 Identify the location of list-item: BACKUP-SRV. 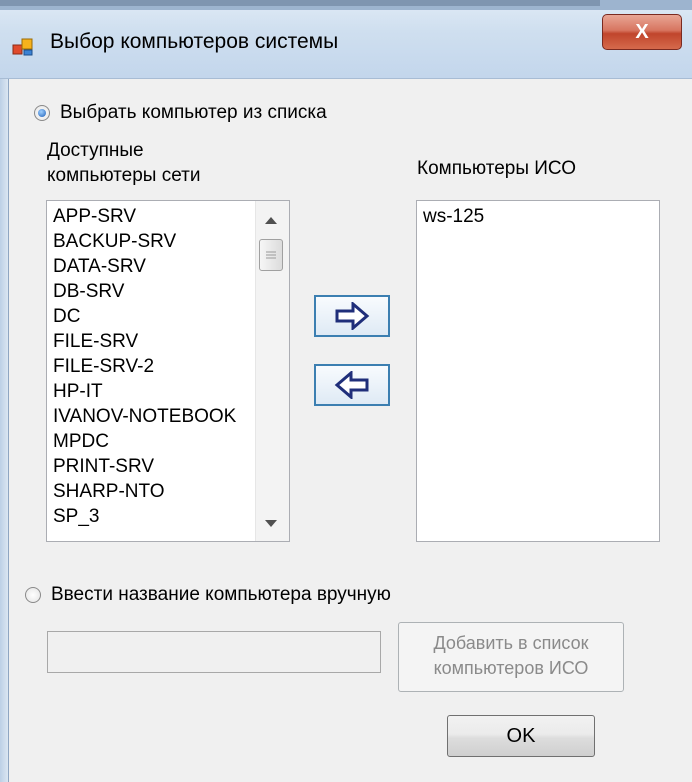
(114, 241).